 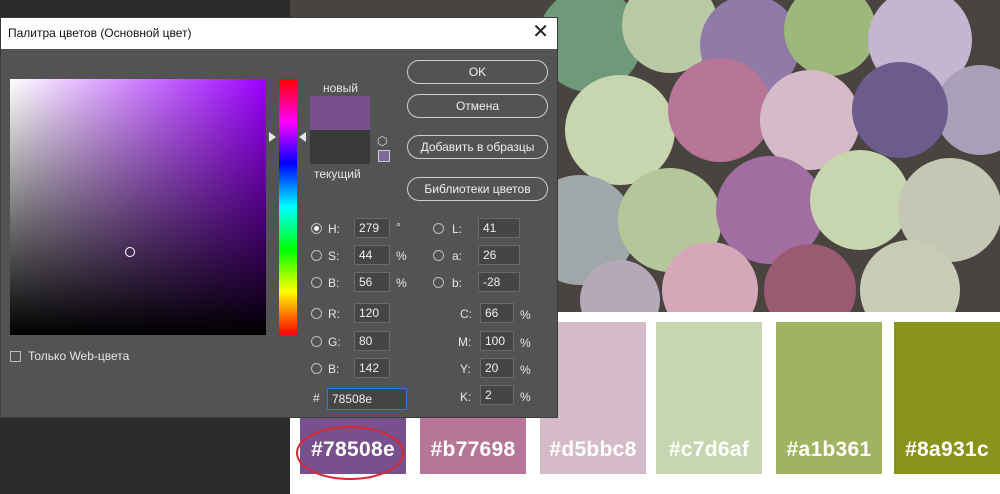 What do you see at coordinates (477, 106) in the screenshot?
I see `cancel-button: Отмена` at bounding box center [477, 106].